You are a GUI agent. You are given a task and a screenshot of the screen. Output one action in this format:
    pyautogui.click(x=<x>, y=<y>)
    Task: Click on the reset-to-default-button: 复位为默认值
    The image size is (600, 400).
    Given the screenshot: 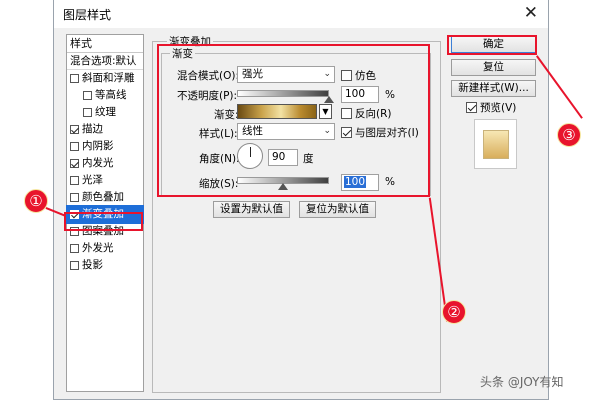 What is the action you would take?
    pyautogui.click(x=337, y=209)
    